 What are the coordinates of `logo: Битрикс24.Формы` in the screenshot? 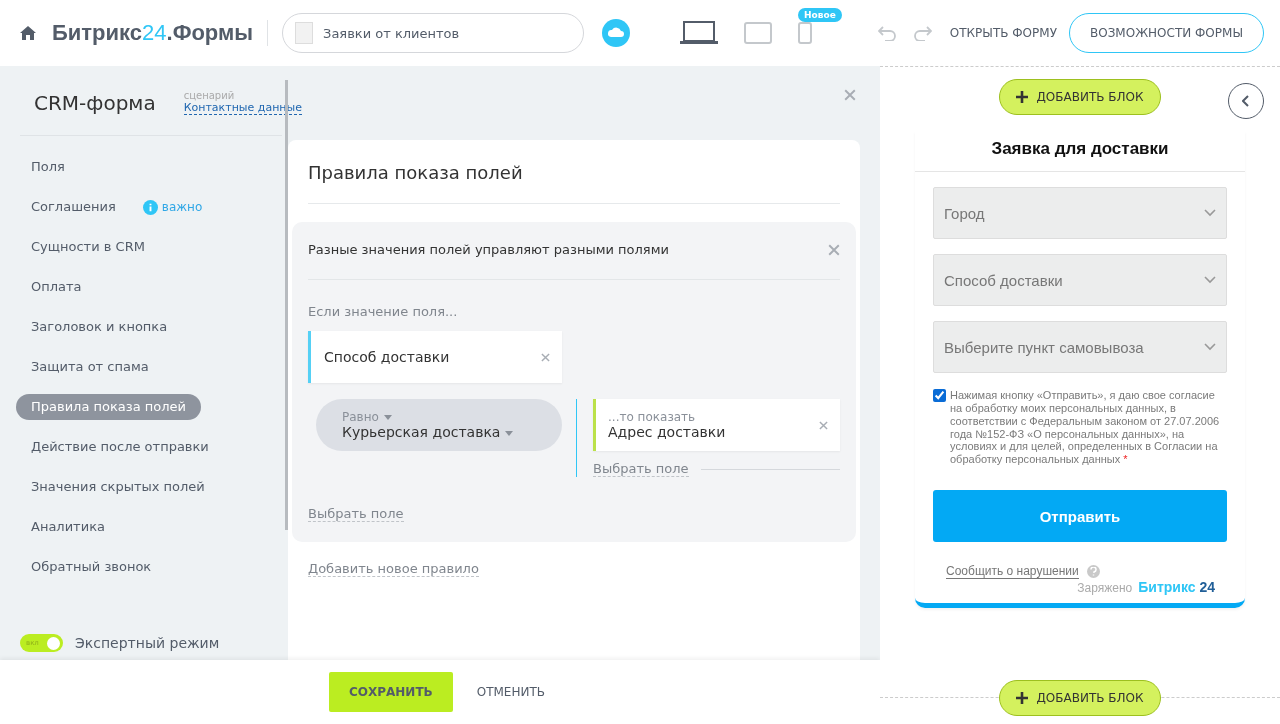 It's located at (160, 33).